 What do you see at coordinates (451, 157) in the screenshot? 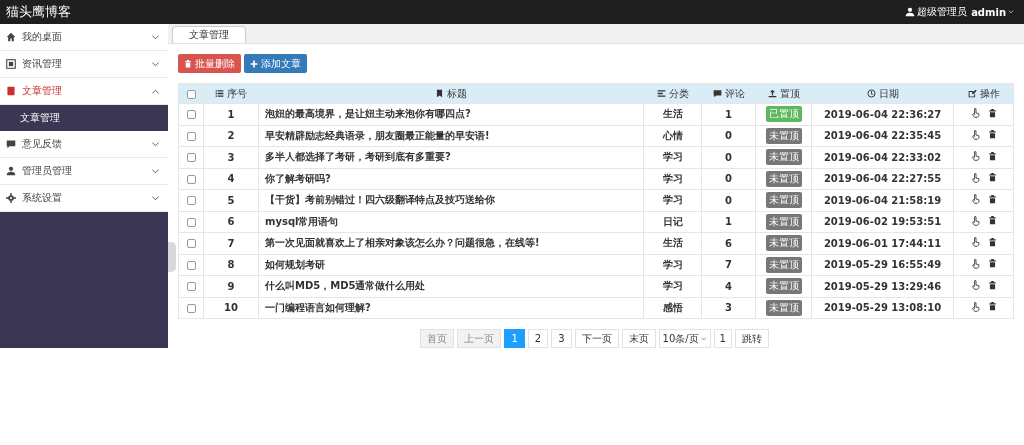
I see `table-cell: 多半人都选择了考研，考研到底有多重要?` at bounding box center [451, 157].